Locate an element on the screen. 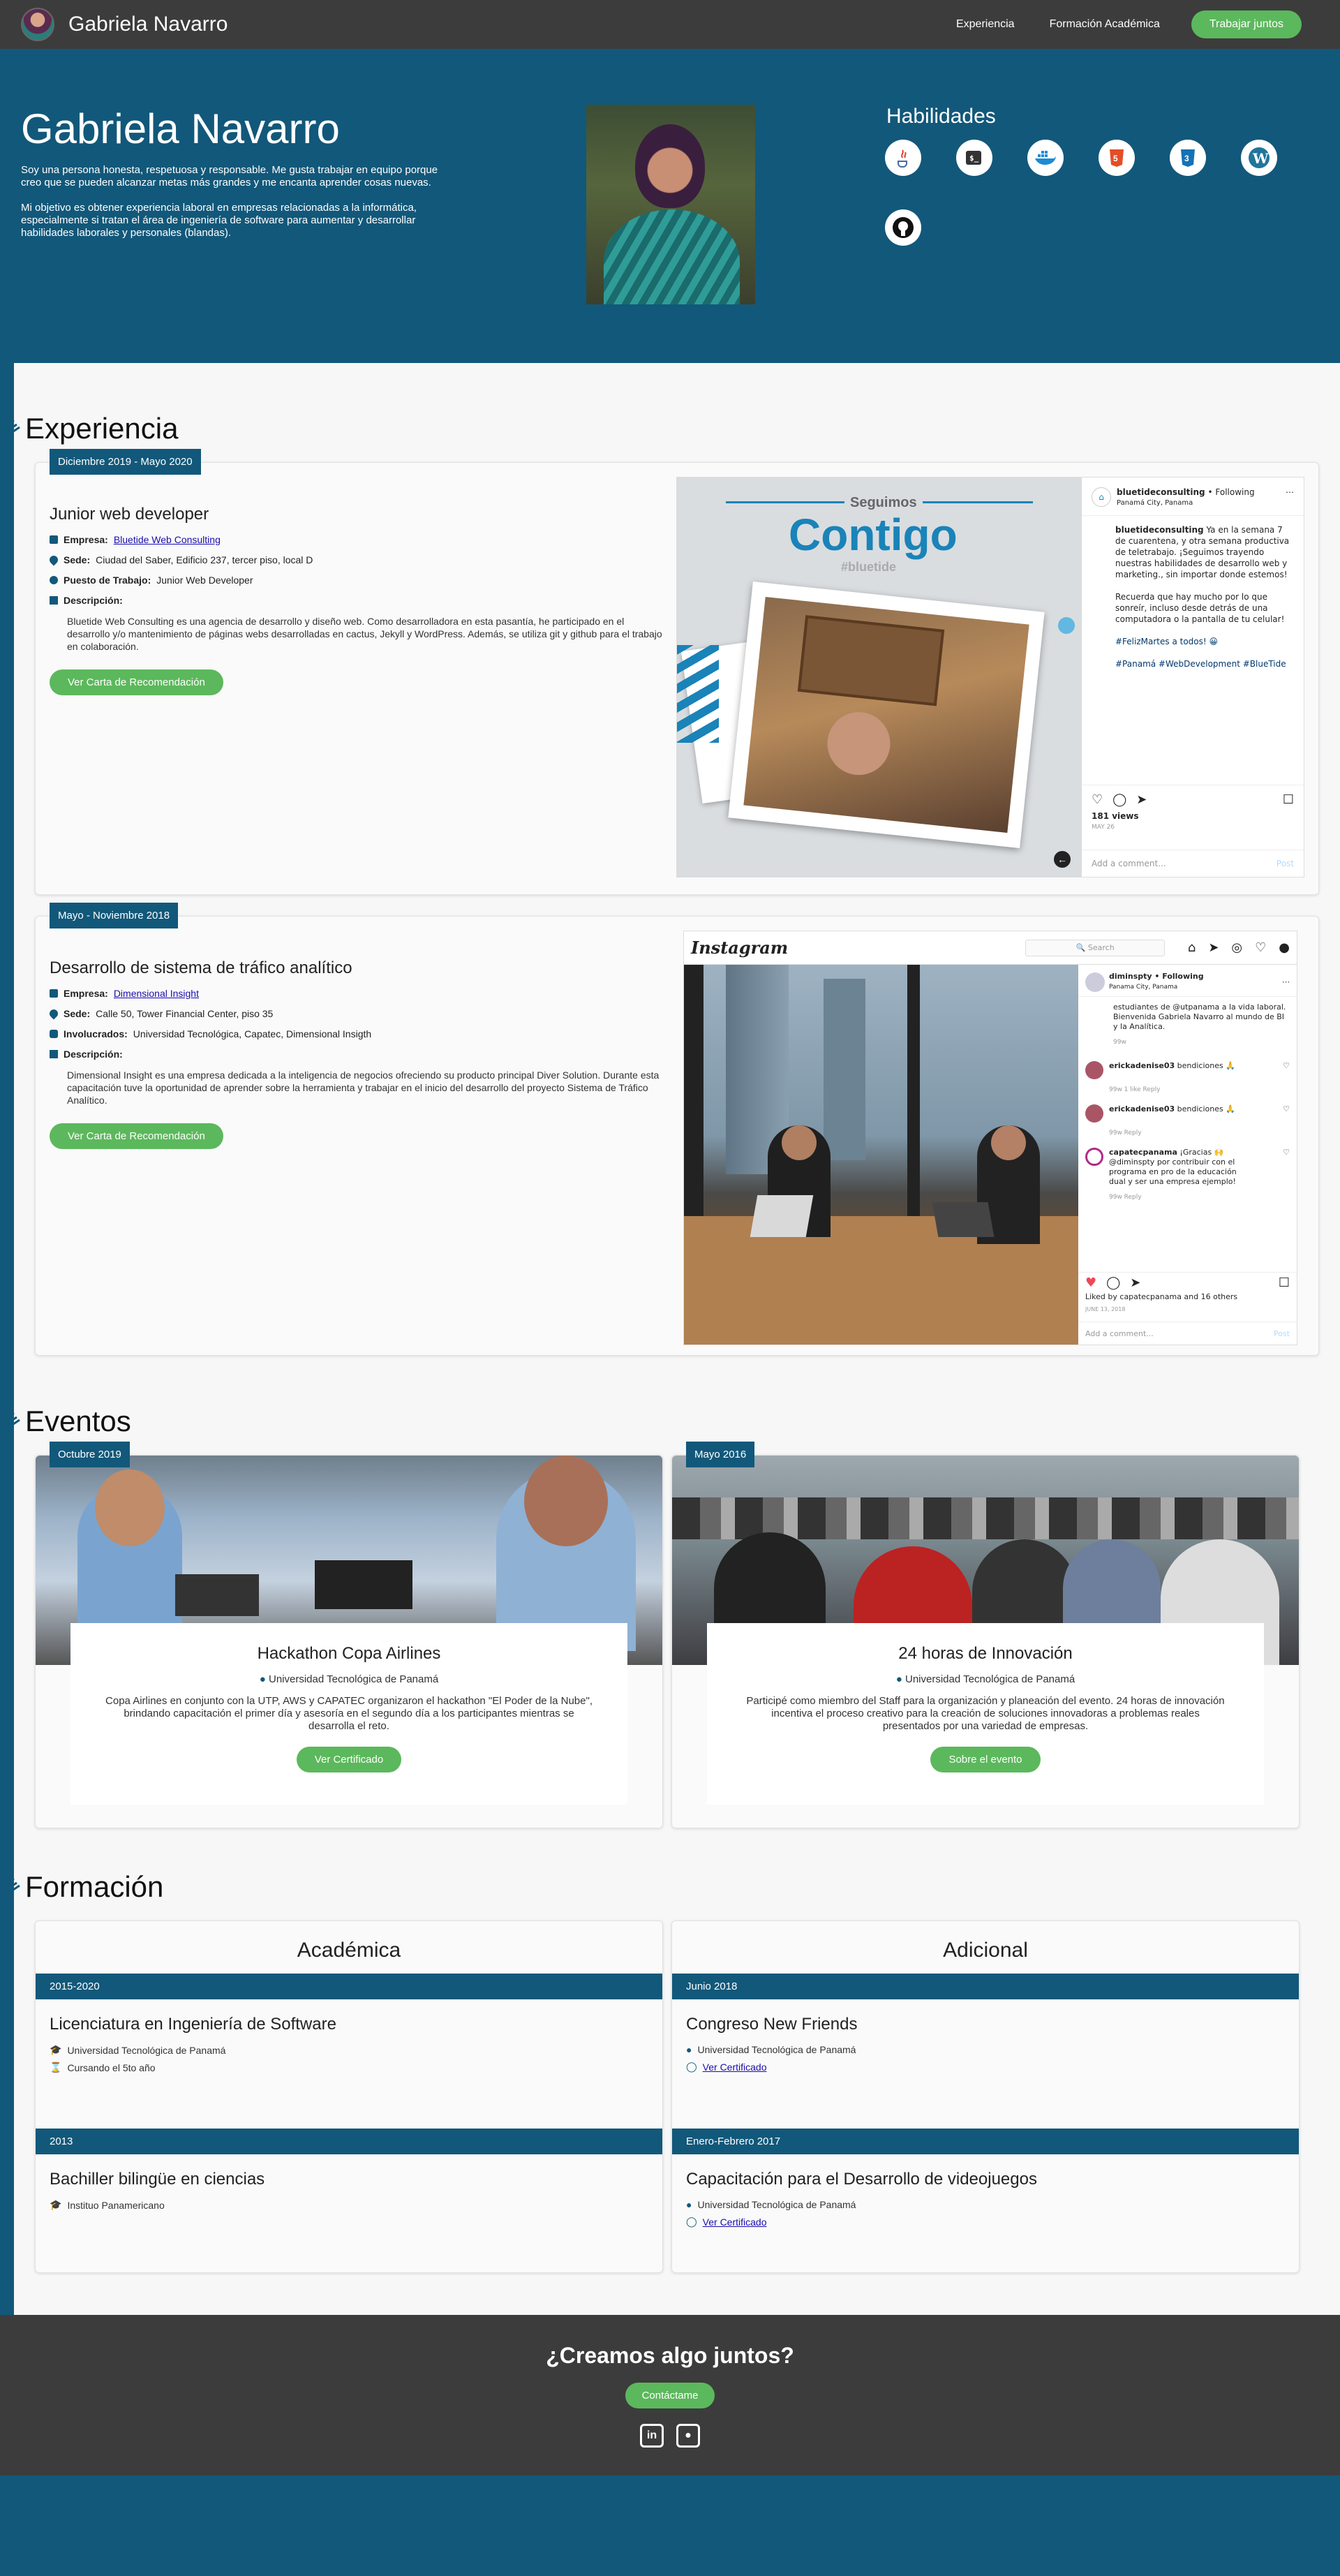 This screenshot has height=2576, width=1340. column-title: Adicional is located at coordinates (985, 1950).